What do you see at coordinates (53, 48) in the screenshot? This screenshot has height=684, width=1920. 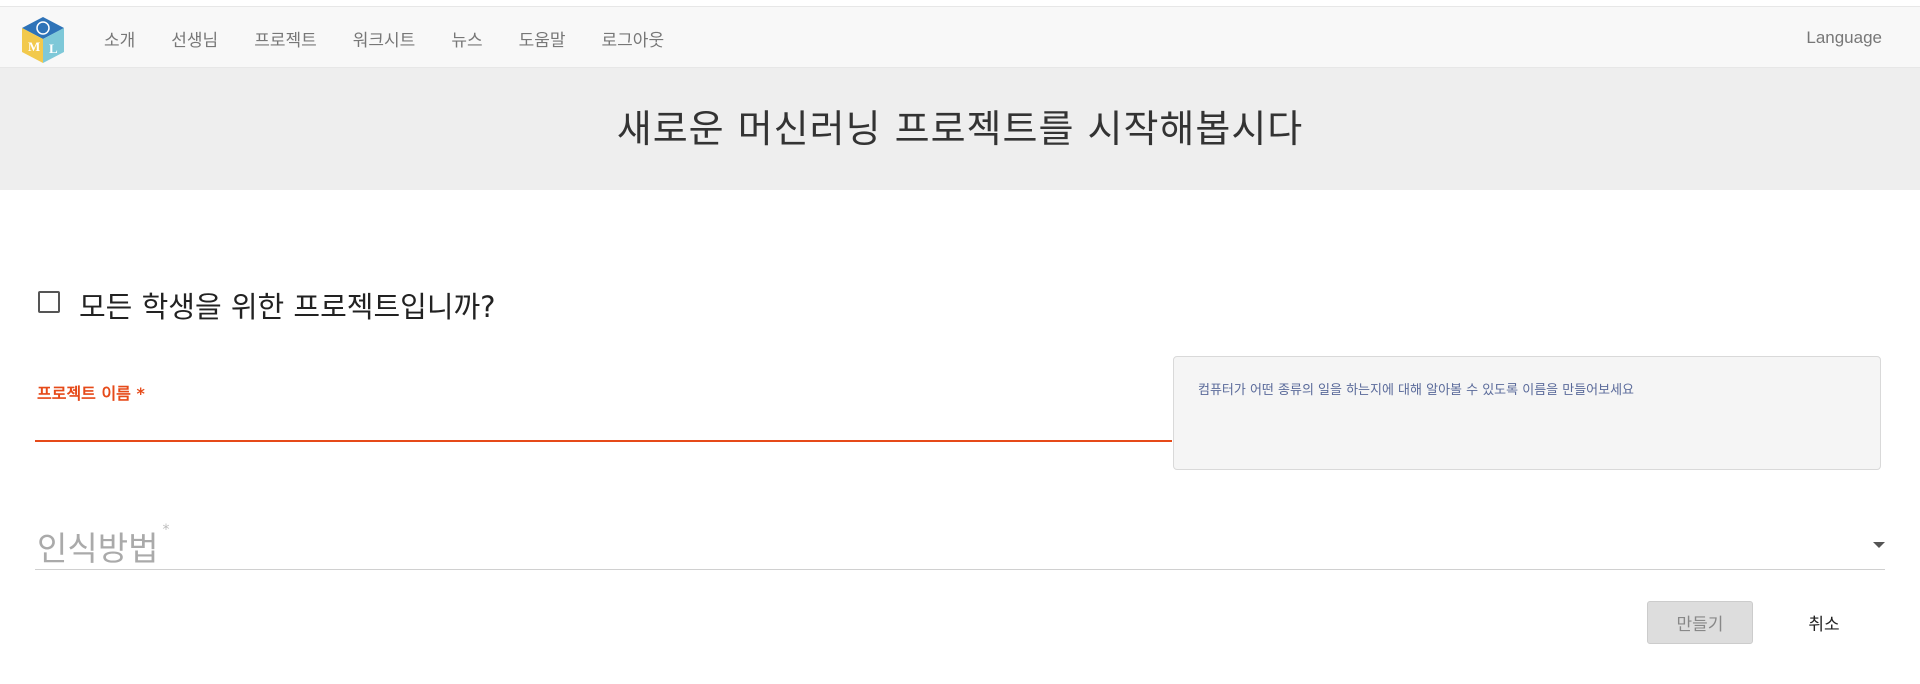 I see `svg-text: L` at bounding box center [53, 48].